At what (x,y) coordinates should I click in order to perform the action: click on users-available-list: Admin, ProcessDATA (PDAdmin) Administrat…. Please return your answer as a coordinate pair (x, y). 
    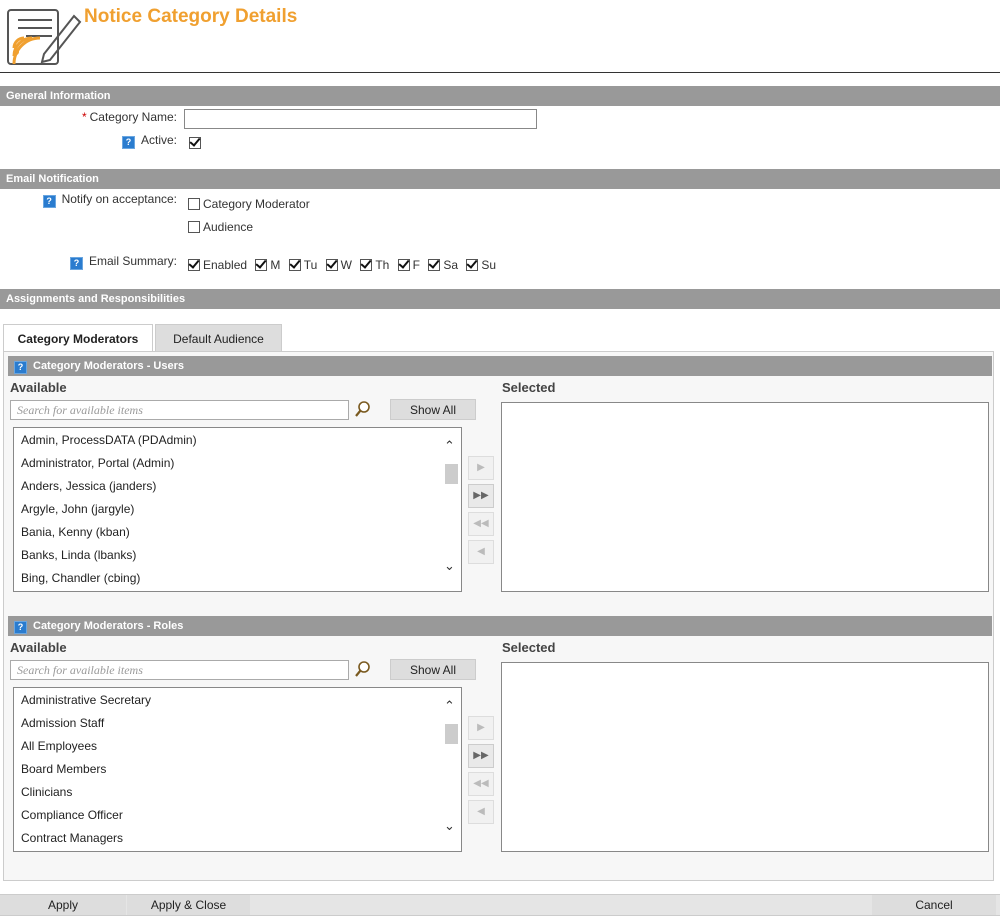
    Looking at the image, I should click on (237, 509).